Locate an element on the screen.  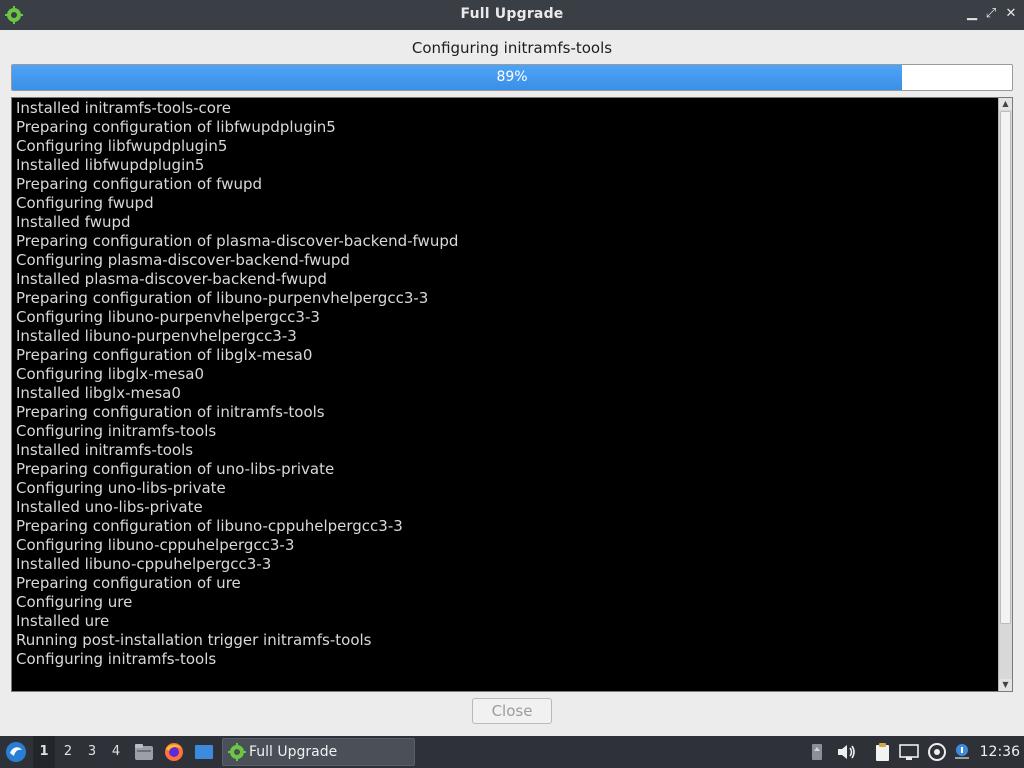
log-scrollbar: ▲ ▼ is located at coordinates (1005, 394).